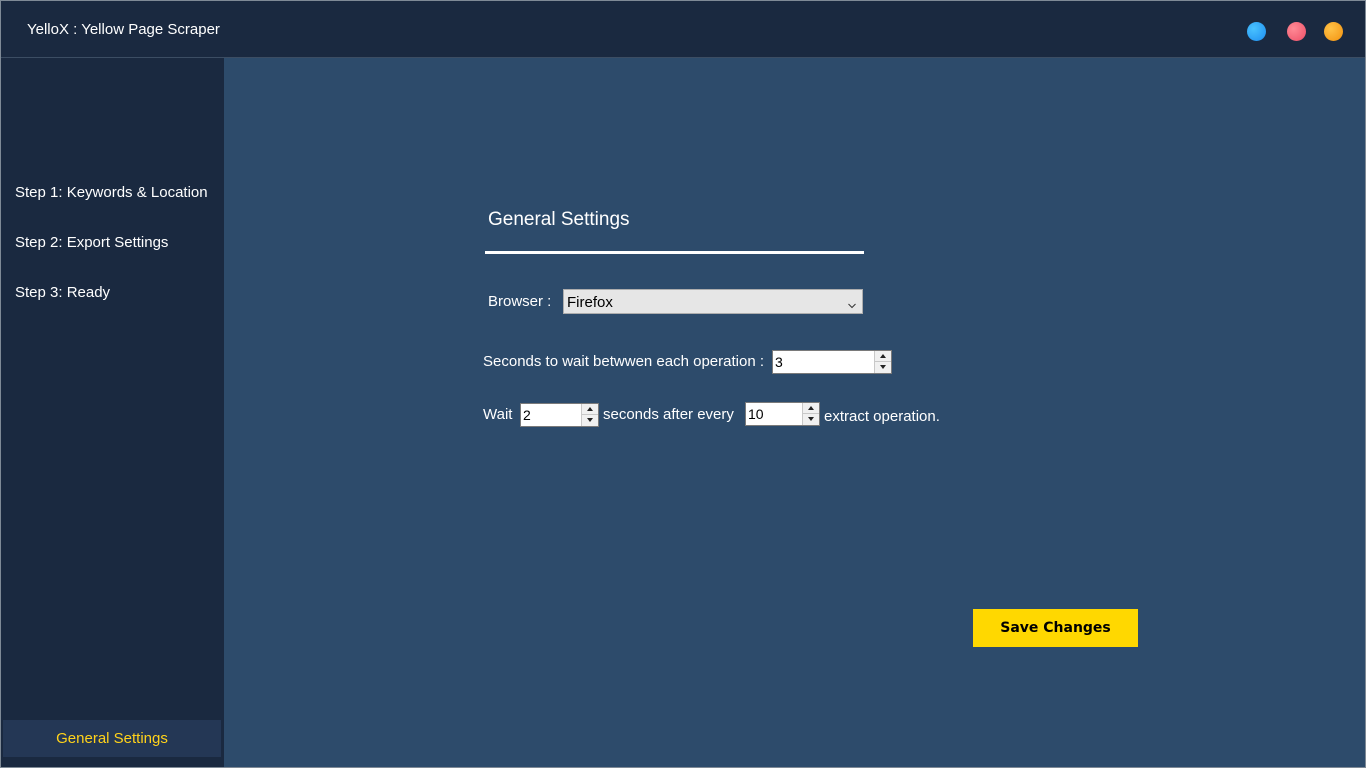 The height and width of the screenshot is (768, 1366). I want to click on sidebar-item-step2: Step 2: Export Settings, so click(91, 242).